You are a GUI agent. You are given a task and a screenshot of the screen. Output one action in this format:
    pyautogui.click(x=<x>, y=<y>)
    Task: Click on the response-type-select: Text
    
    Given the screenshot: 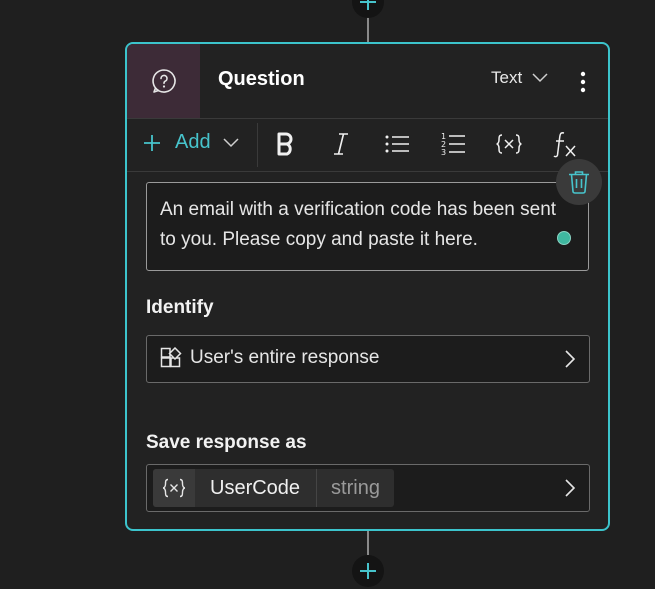 What is the action you would take?
    pyautogui.click(x=519, y=78)
    